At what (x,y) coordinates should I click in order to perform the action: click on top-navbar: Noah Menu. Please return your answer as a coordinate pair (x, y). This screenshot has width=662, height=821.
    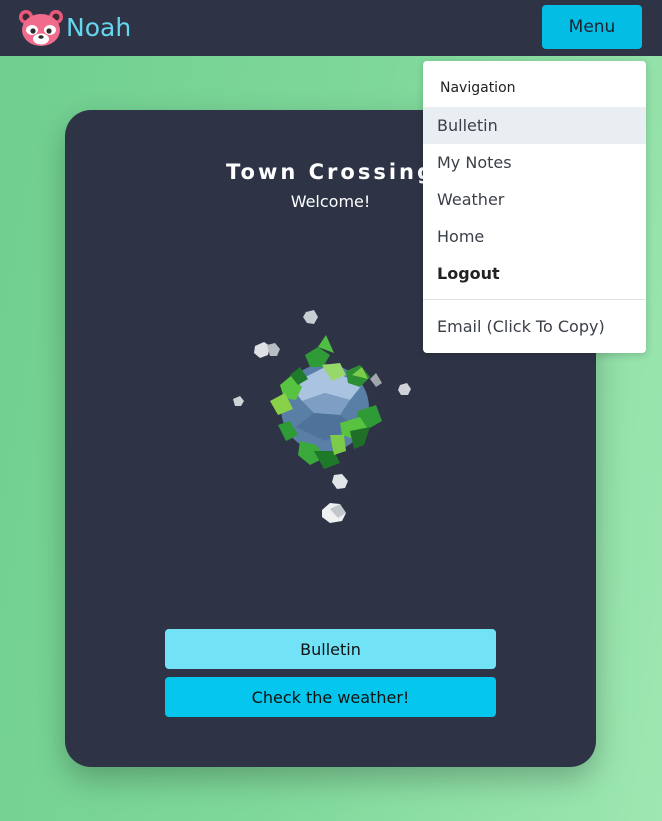
    Looking at the image, I should click on (331, 28).